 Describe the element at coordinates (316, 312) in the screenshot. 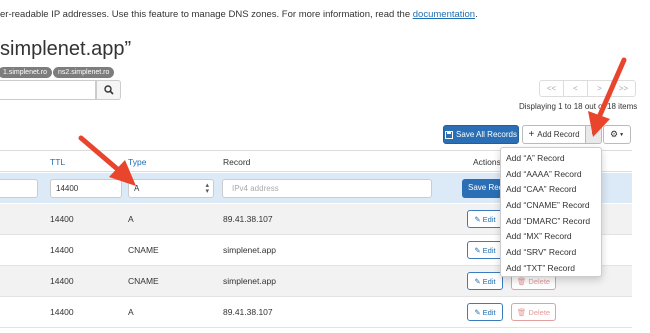

I see `table-row: 14400 A 89.41.38.107 ✎Edit 🗑Delete` at that location.